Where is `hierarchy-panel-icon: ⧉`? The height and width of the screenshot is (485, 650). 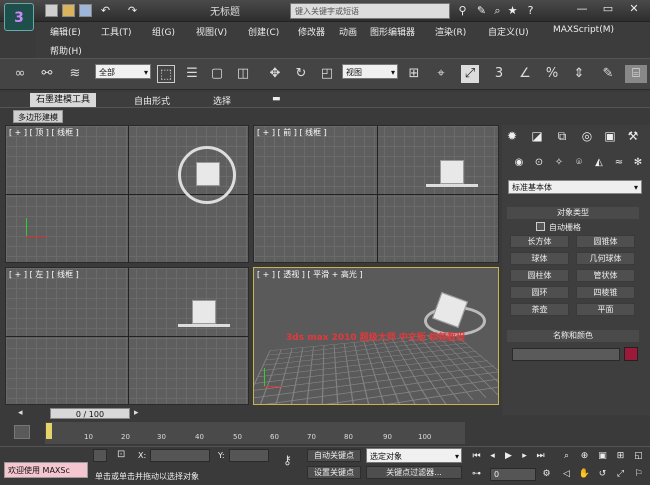
hierarchy-panel-icon: ⧉ is located at coordinates (562, 136).